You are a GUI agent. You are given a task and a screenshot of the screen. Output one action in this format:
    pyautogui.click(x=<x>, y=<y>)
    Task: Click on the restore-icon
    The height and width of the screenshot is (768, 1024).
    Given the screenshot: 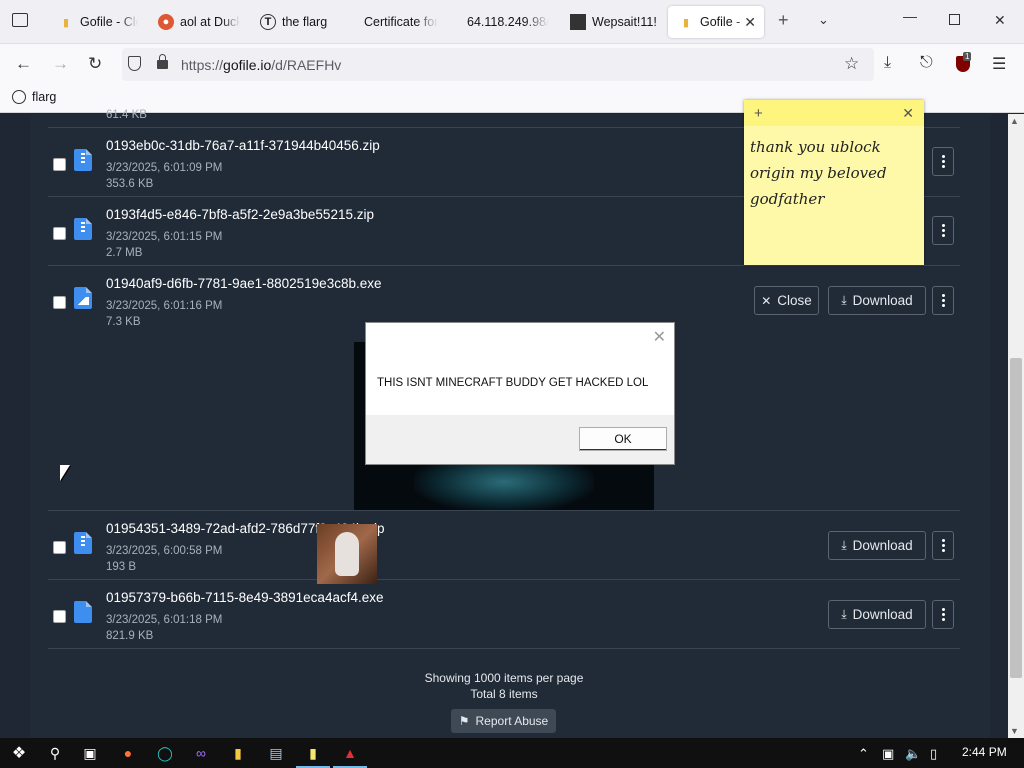 What is the action you would take?
    pyautogui.click(x=954, y=19)
    